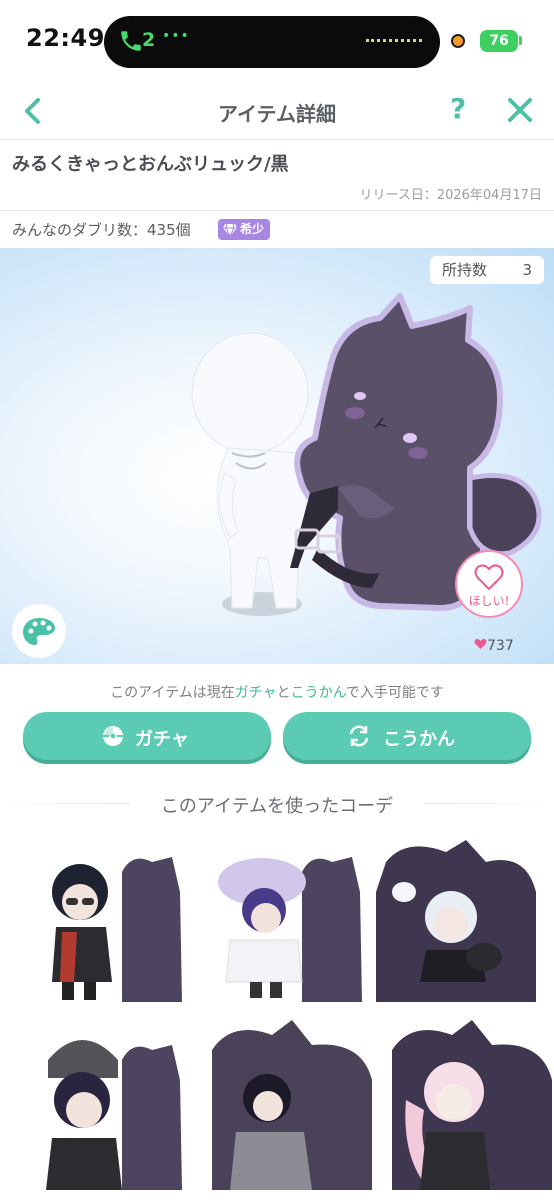  What do you see at coordinates (283, 693) in the screenshot?
I see `availability-middle: と` at bounding box center [283, 693].